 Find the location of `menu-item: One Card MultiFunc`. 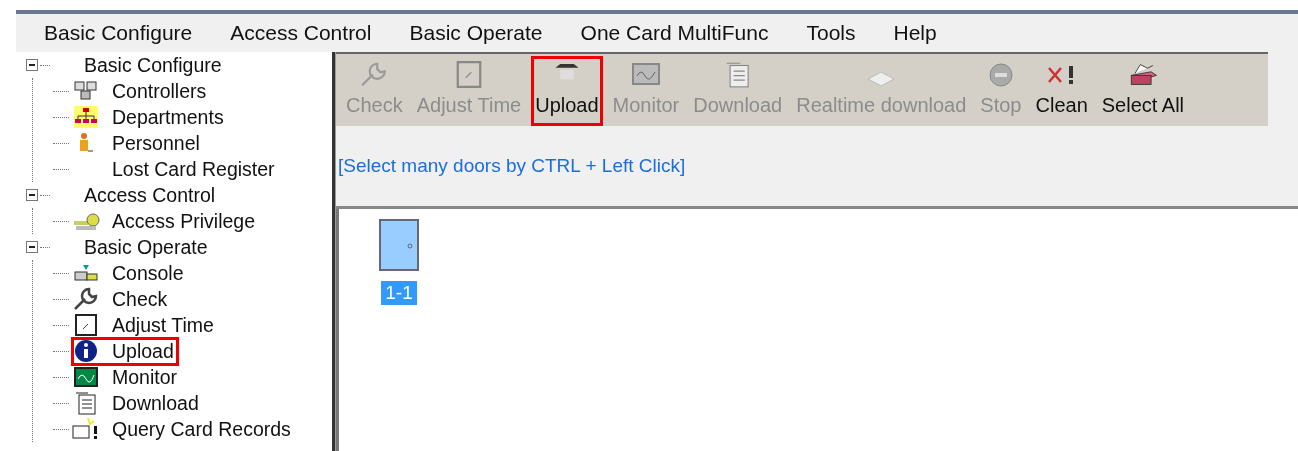

menu-item: One Card MultiFunc is located at coordinates (674, 33).